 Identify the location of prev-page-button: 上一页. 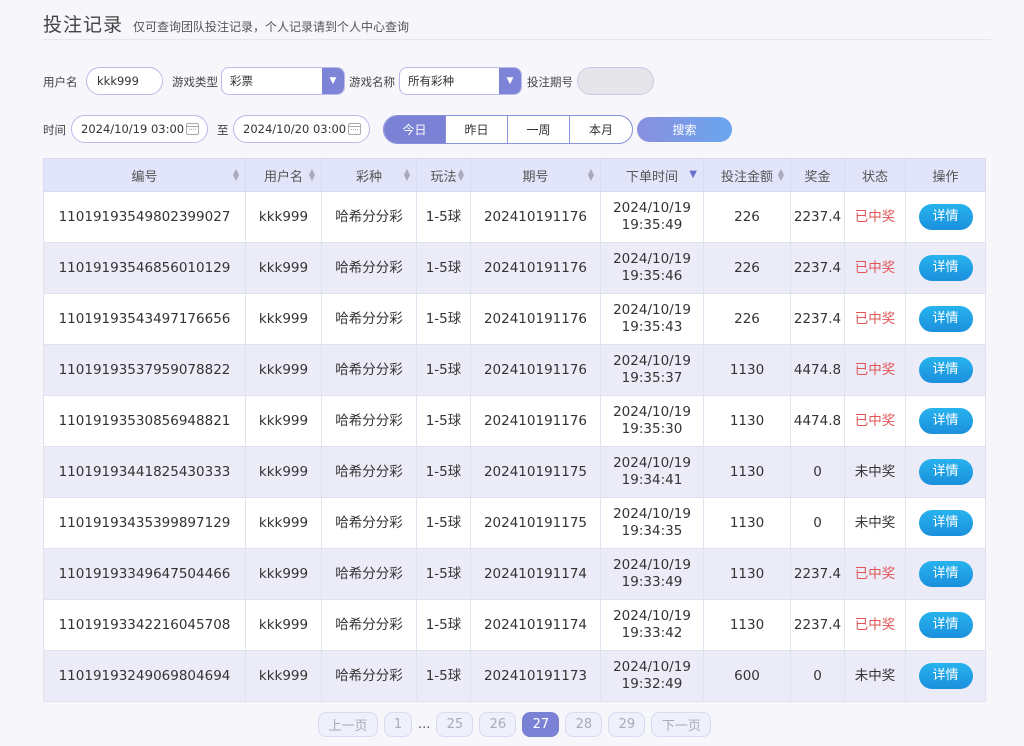
(348, 724).